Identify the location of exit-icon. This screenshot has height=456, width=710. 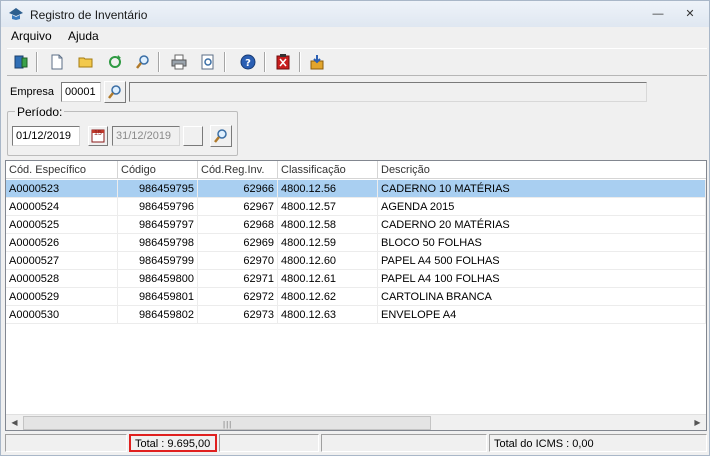
(21, 62).